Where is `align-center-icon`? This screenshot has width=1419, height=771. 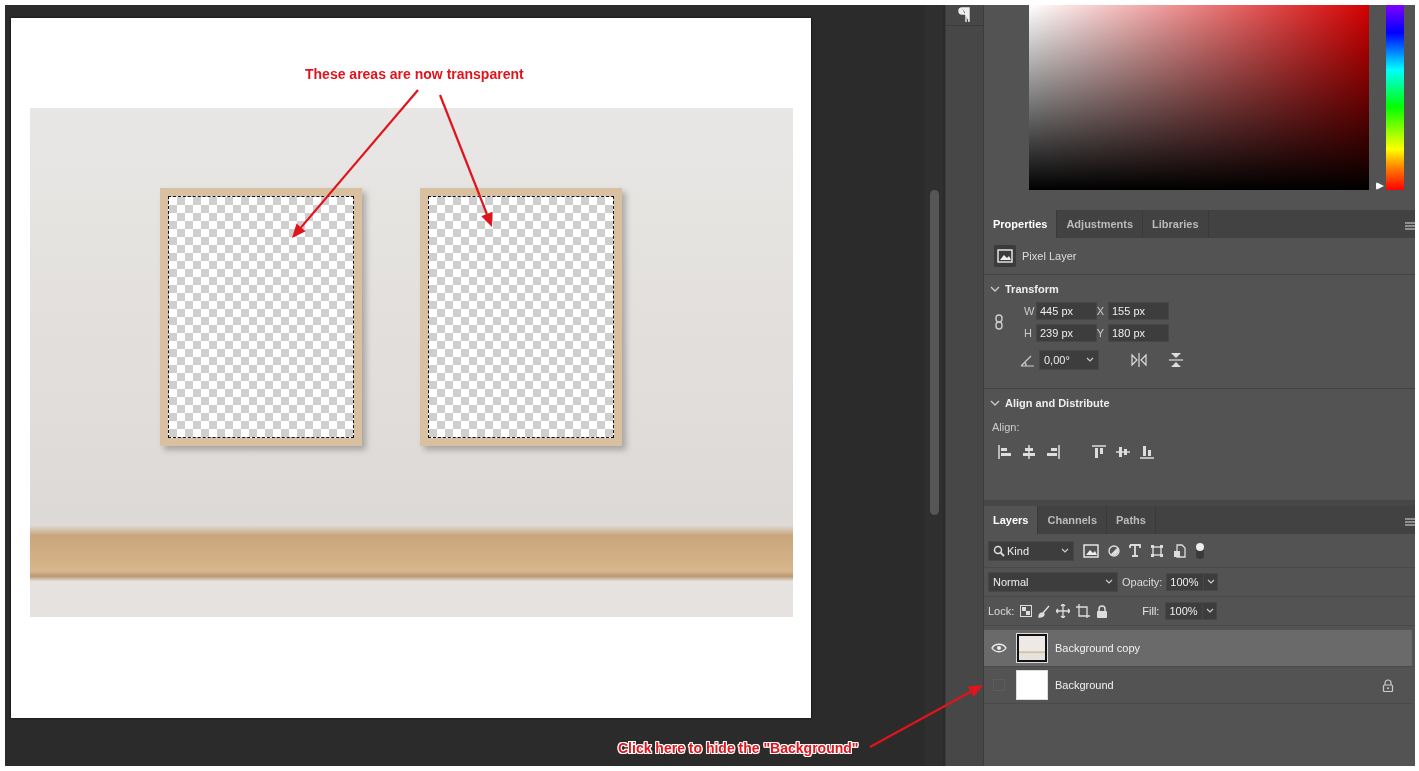 align-center-icon is located at coordinates (1029, 452).